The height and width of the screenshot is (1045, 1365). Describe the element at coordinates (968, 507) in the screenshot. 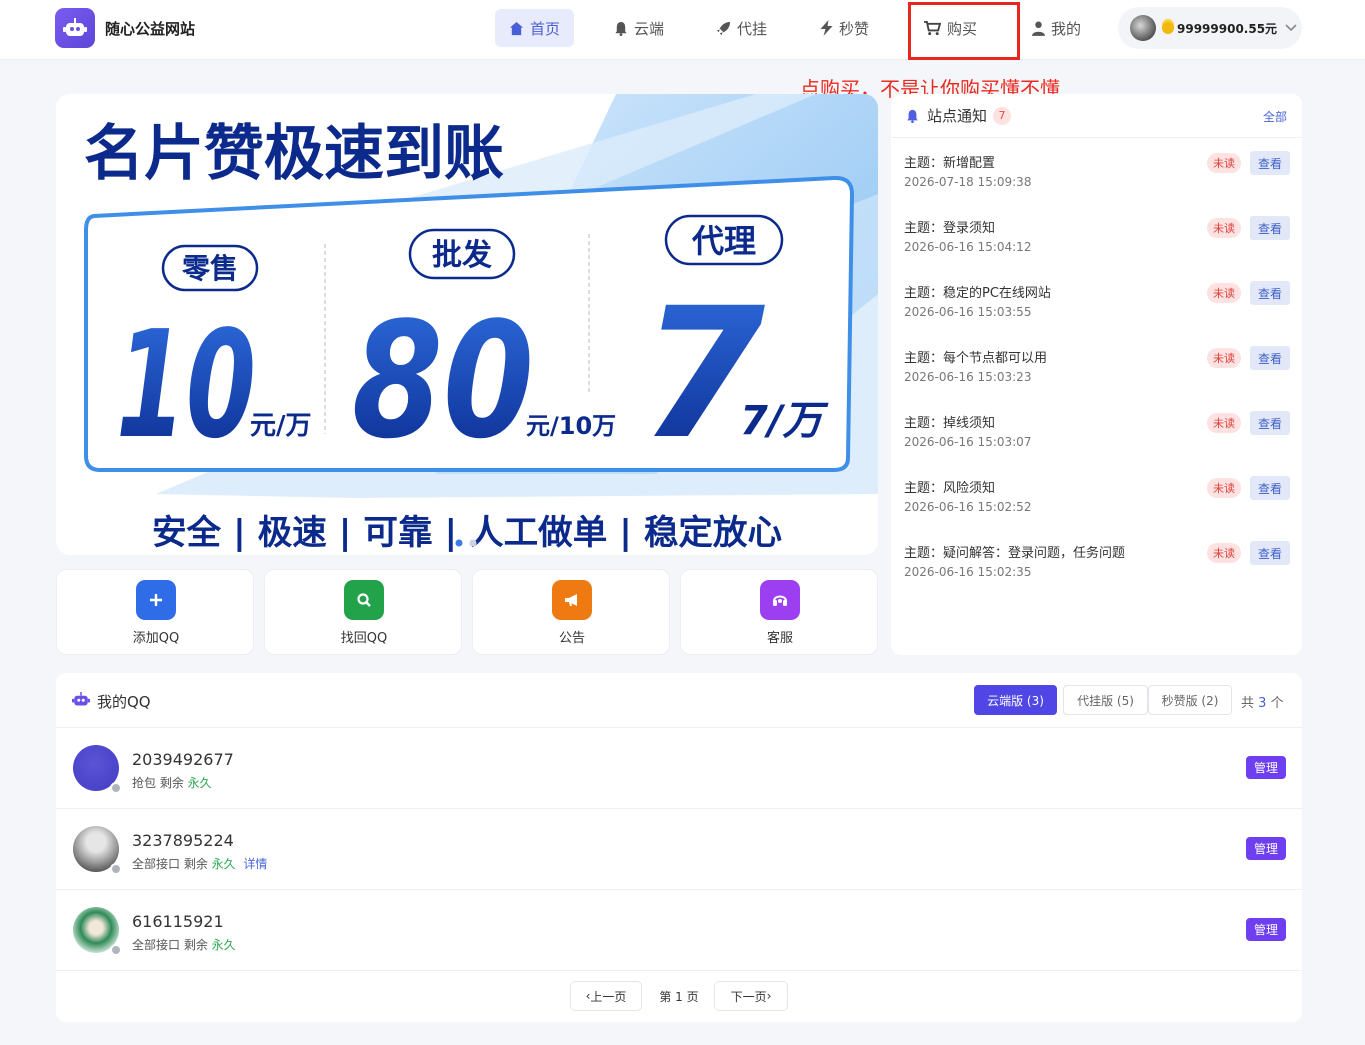

I see `notice-time: 2026-06-16 15:02:52` at that location.